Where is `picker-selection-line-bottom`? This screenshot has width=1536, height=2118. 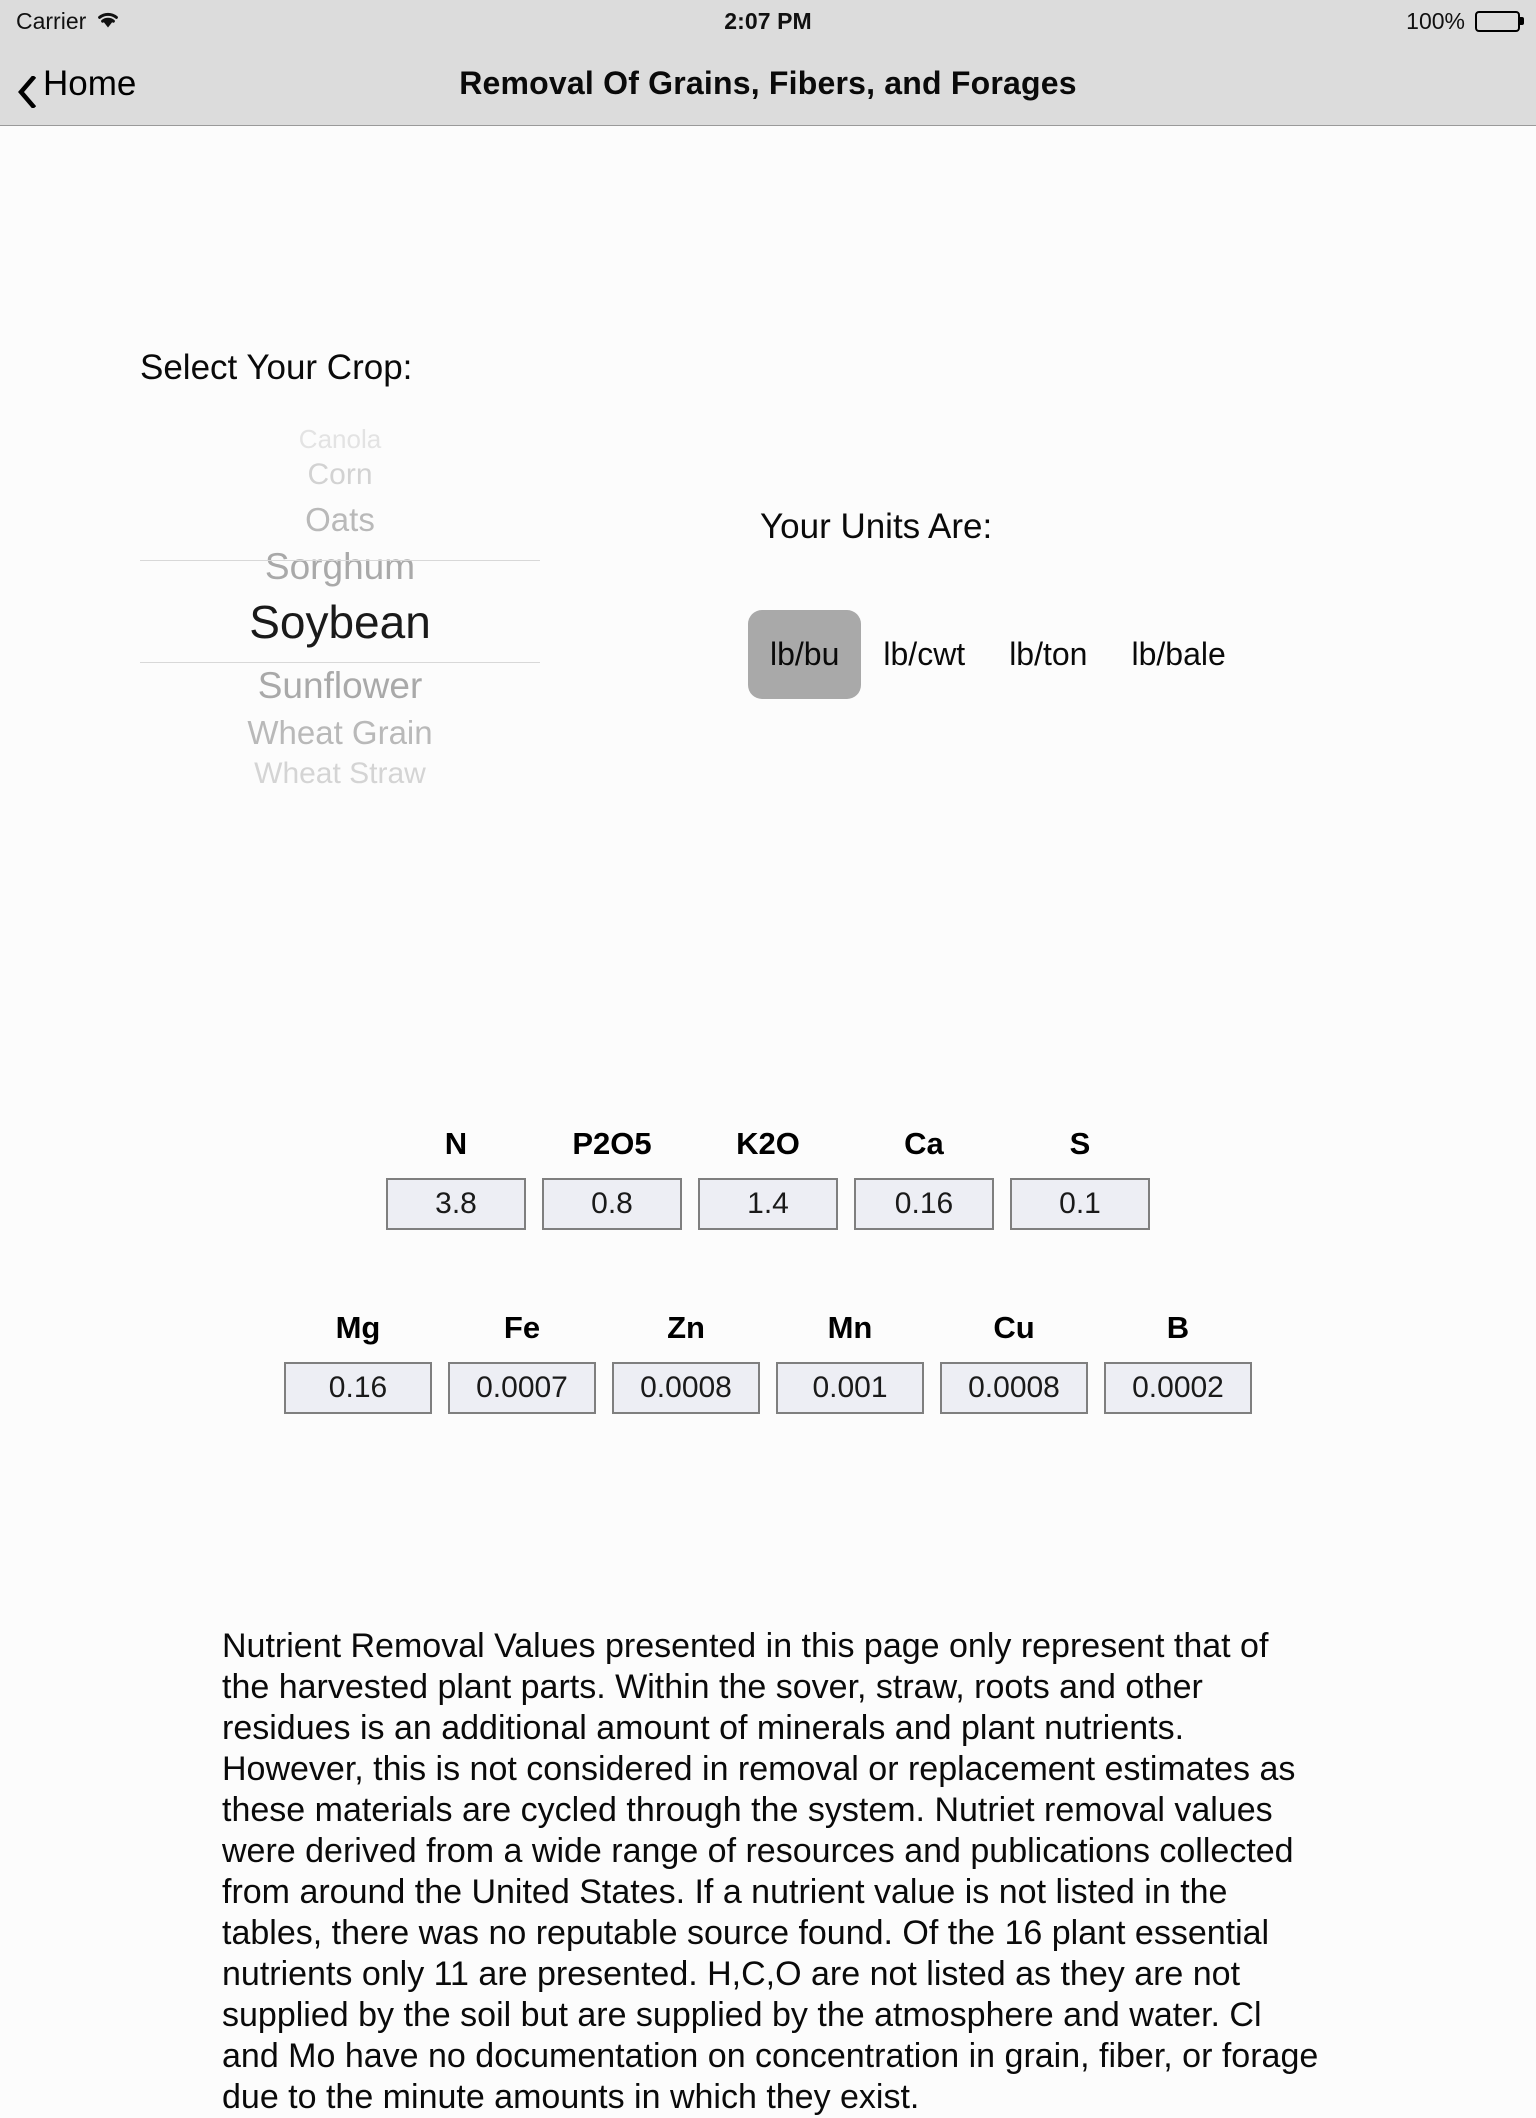
picker-selection-line-bottom is located at coordinates (340, 662).